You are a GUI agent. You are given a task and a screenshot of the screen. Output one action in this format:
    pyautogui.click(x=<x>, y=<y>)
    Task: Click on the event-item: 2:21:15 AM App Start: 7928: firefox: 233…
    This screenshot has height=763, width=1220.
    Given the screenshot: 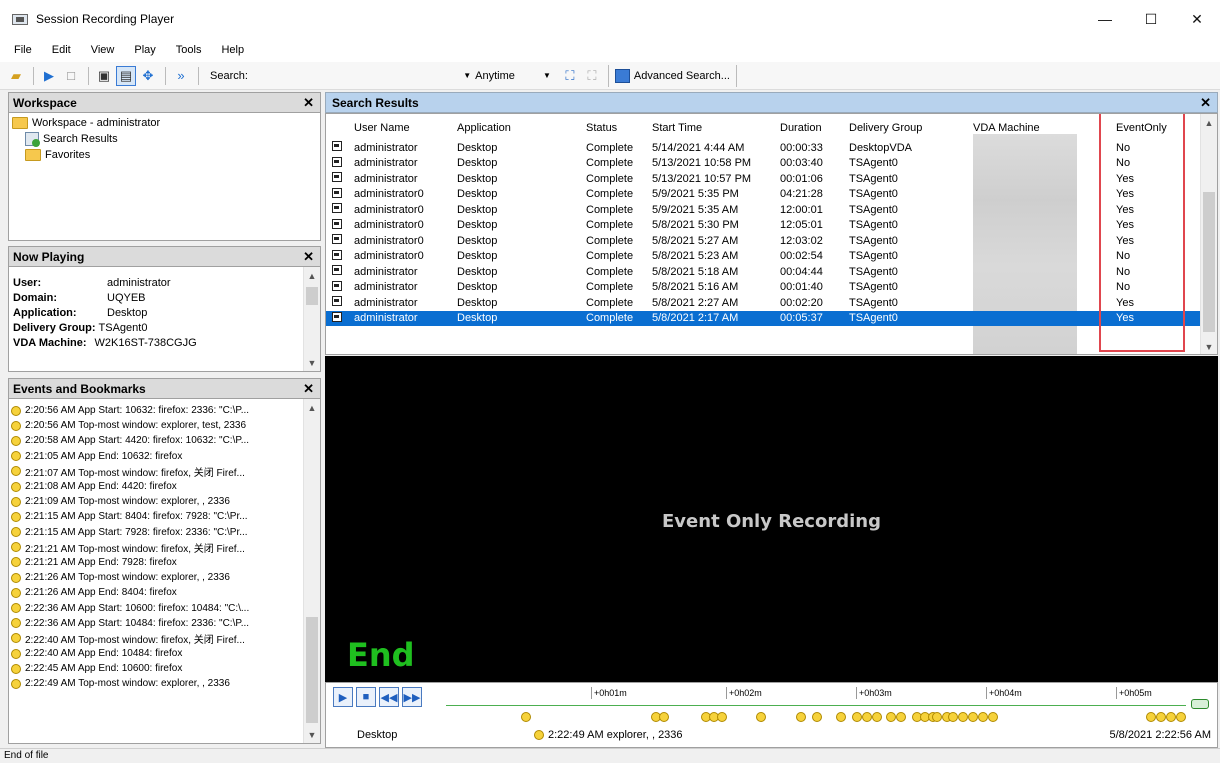 What is the action you would take?
    pyautogui.click(x=164, y=532)
    